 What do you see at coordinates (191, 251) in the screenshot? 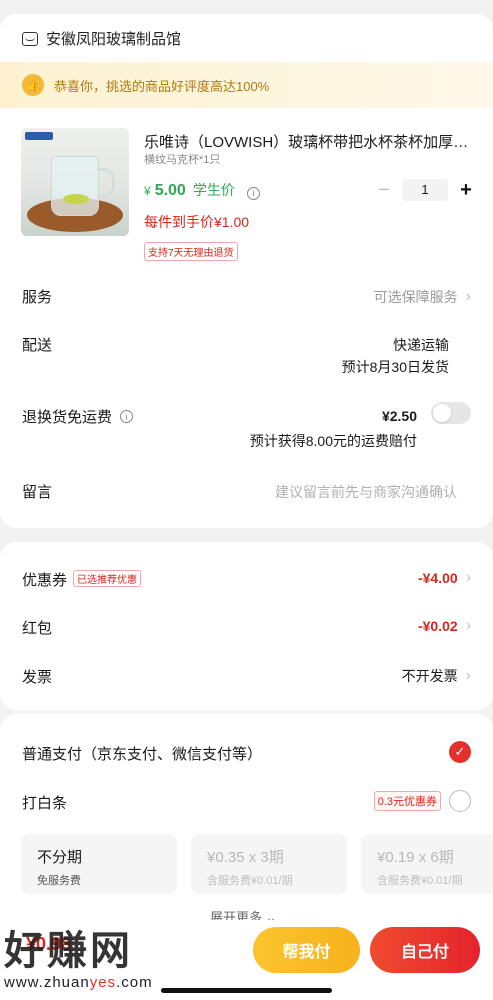
I see `return-policy-badge: 支持7天无理由退货` at bounding box center [191, 251].